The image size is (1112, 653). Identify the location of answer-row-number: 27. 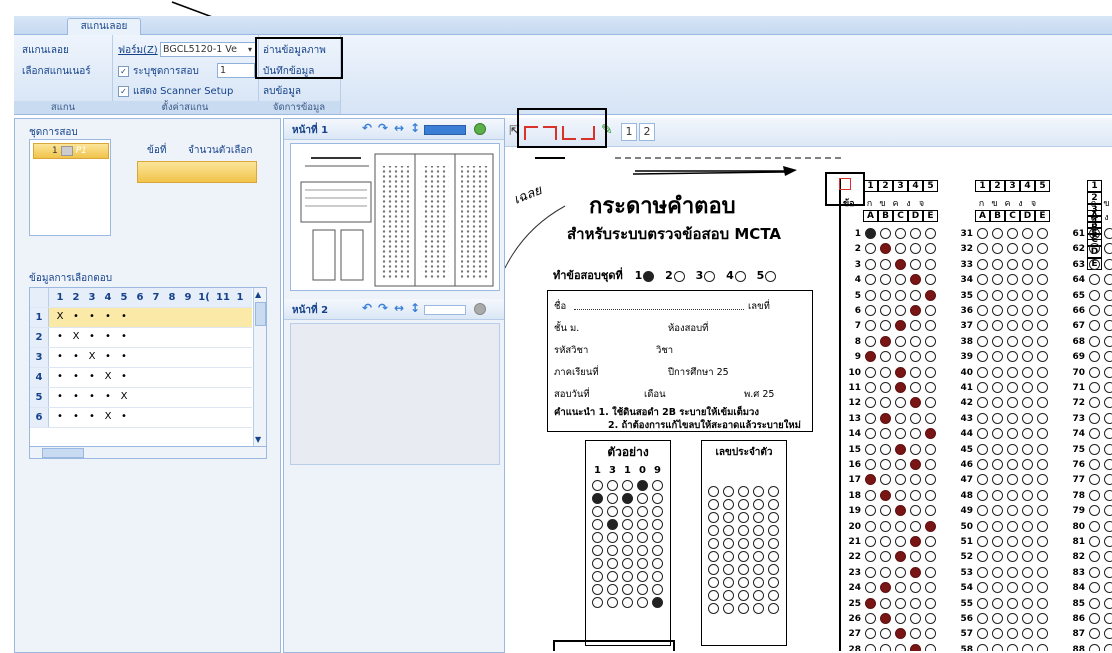
(854, 634).